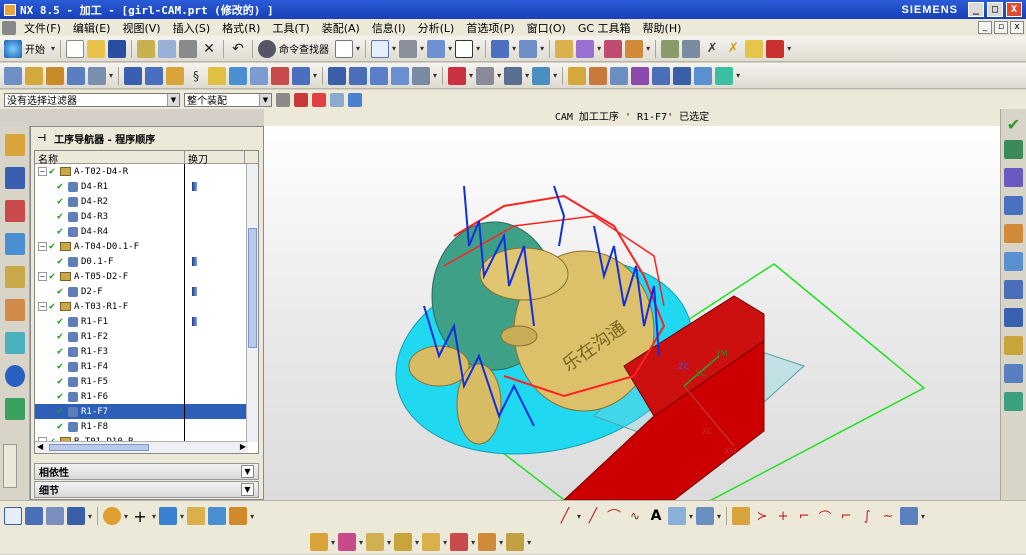 The height and width of the screenshot is (555, 1026). I want to click on create-geometry-icon, so click(55, 75).